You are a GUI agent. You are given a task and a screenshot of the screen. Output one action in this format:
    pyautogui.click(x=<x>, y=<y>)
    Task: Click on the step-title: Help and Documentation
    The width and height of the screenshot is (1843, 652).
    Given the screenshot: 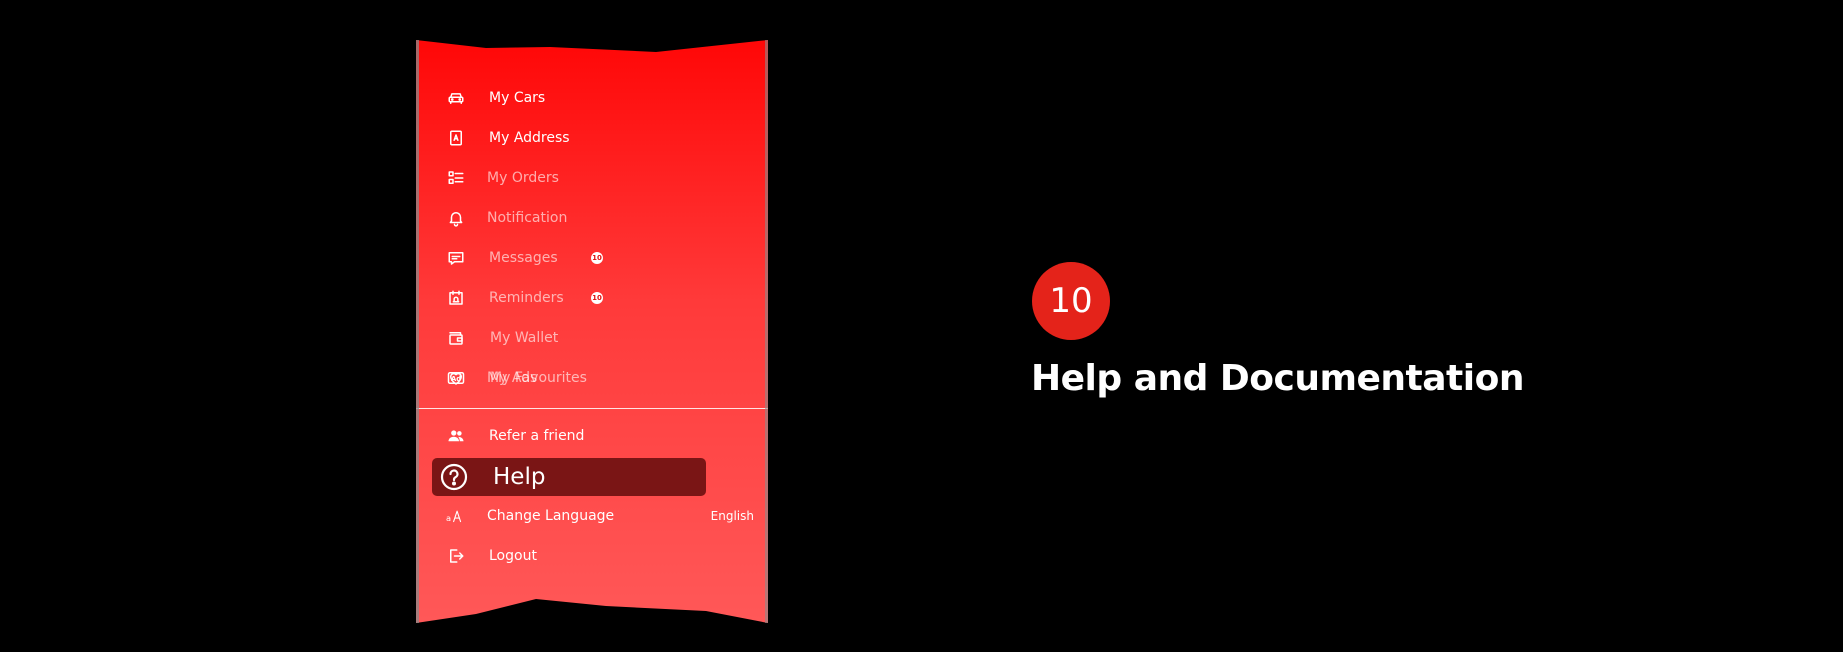 What is the action you would take?
    pyautogui.click(x=1277, y=378)
    